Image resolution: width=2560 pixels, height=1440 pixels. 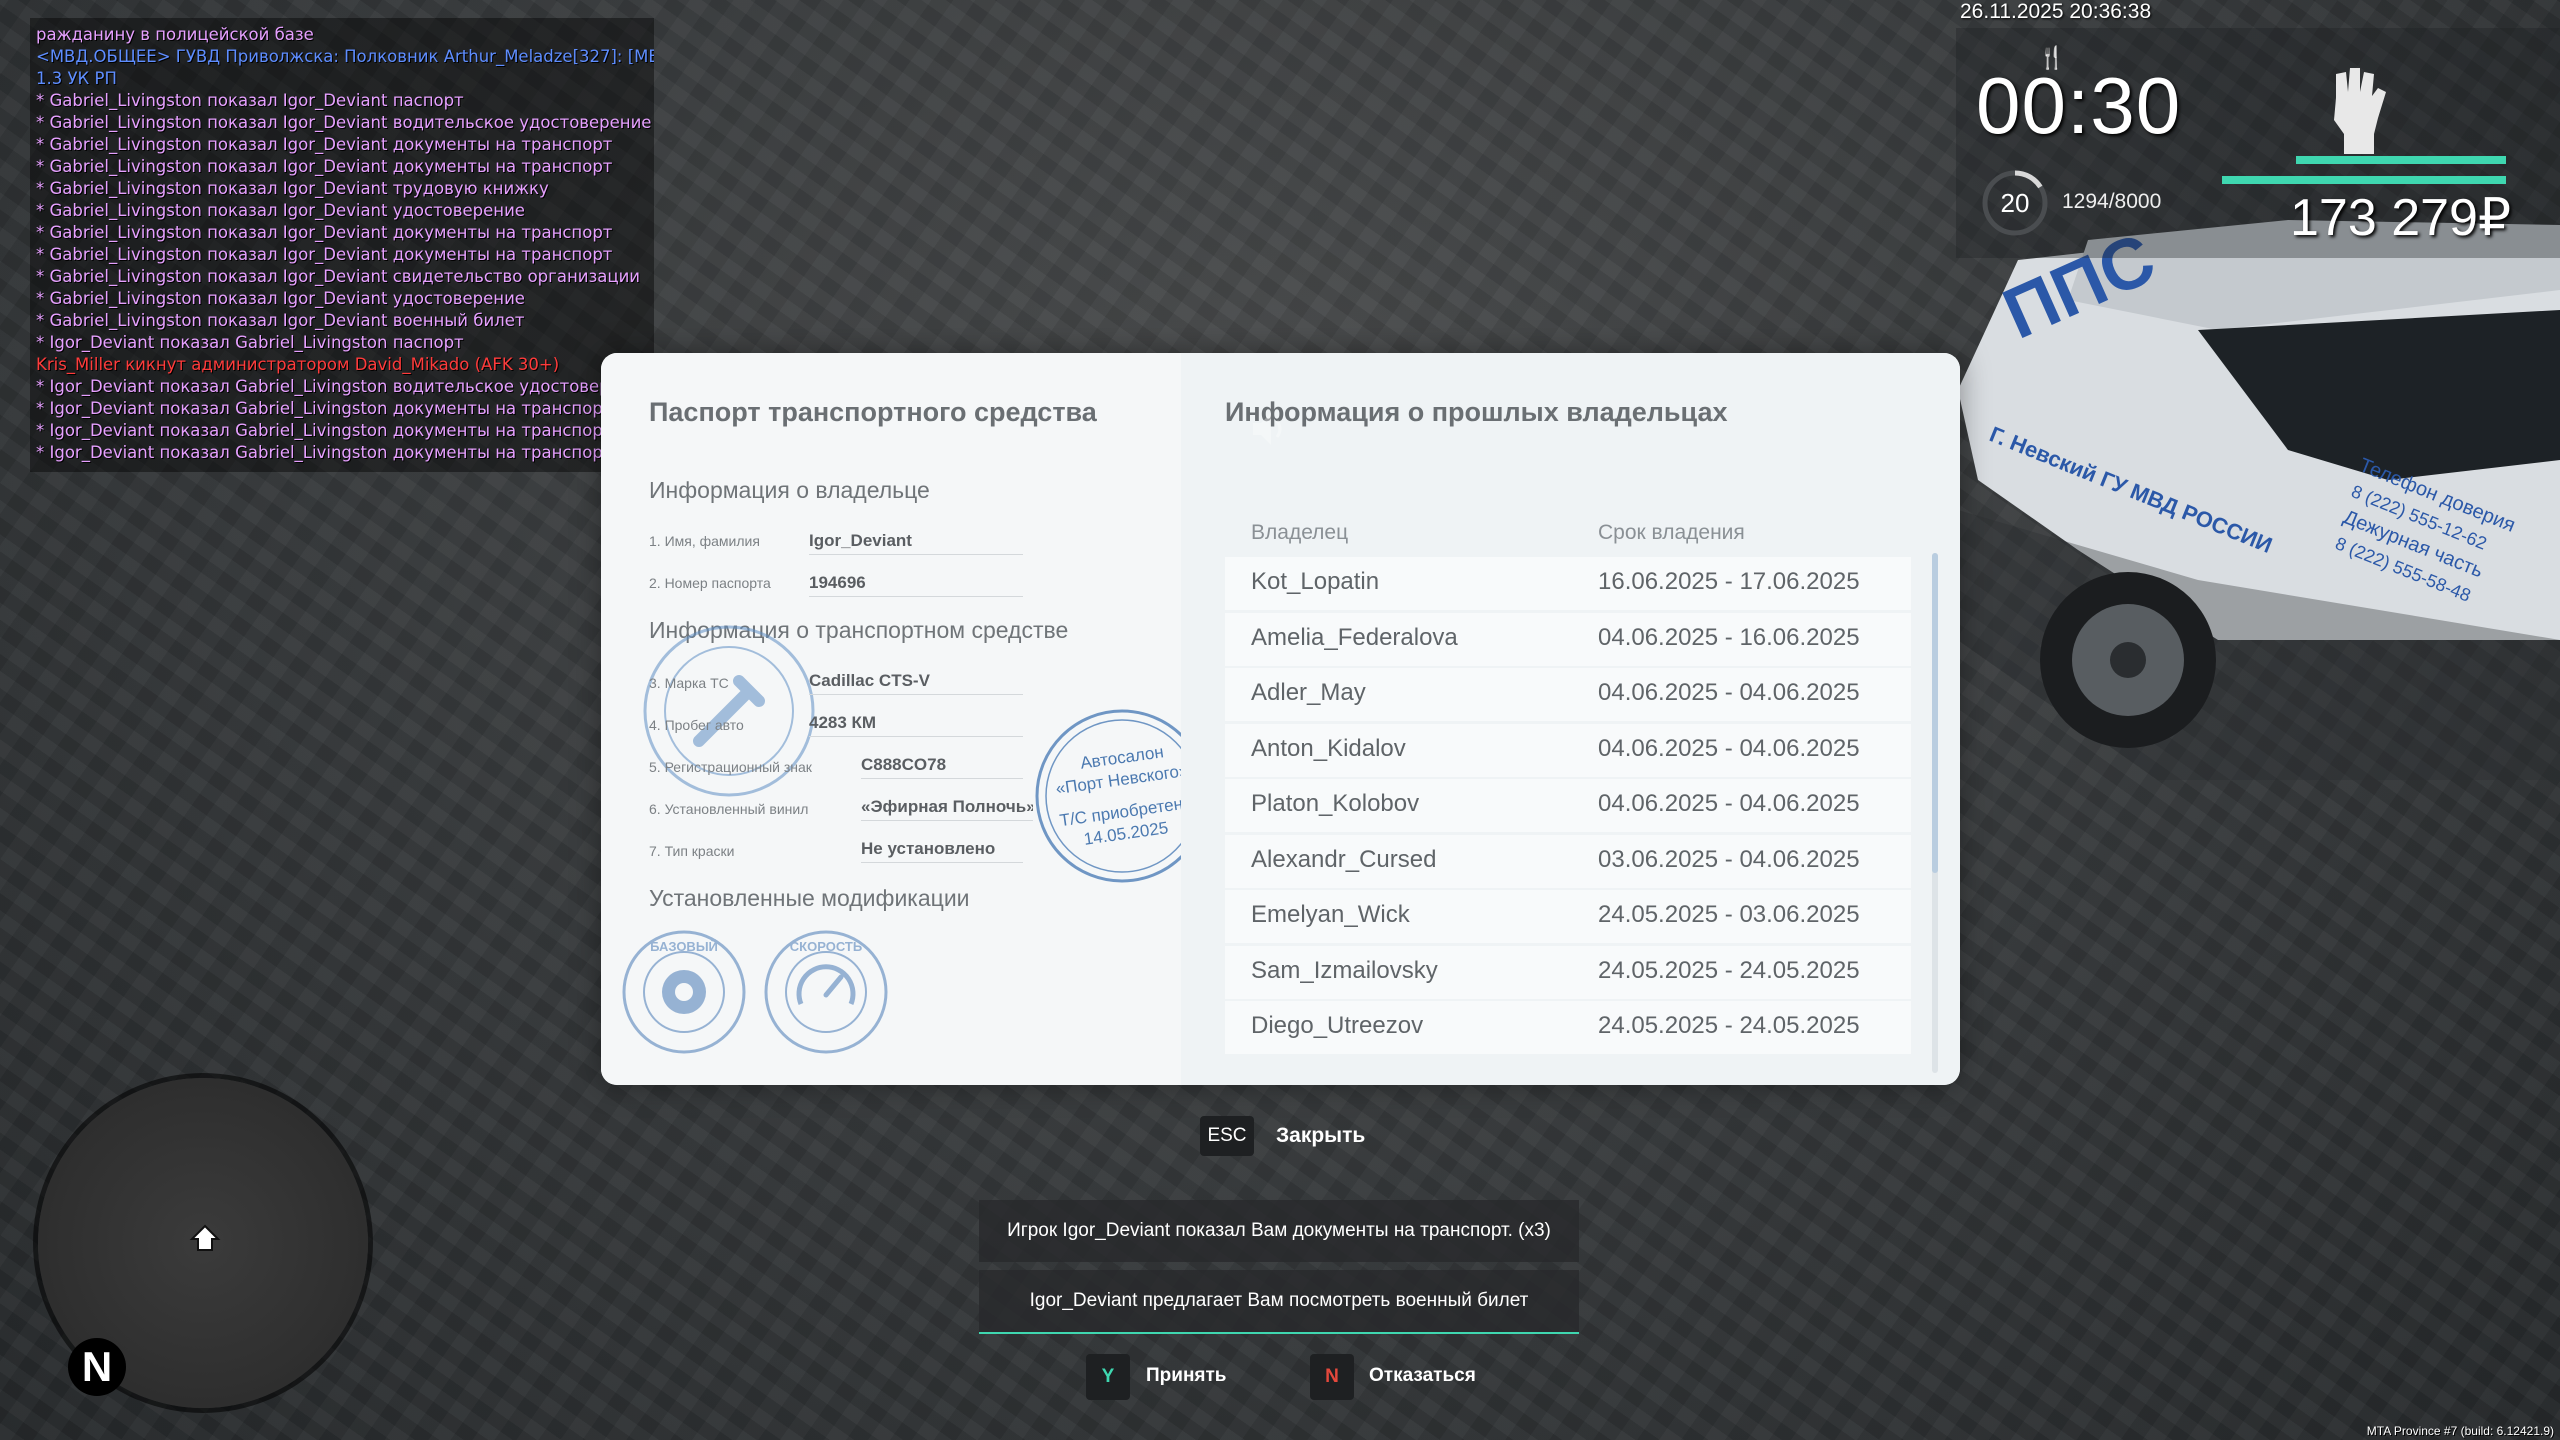 I want to click on owner-section-title: Информация о владельце, so click(x=789, y=490).